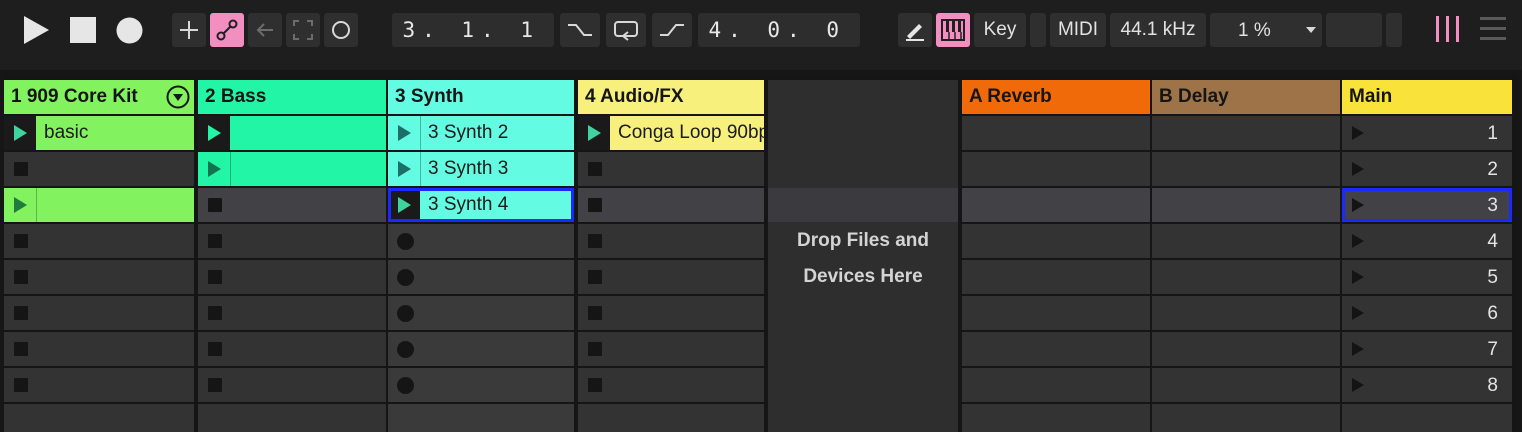 This screenshot has width=1522, height=432. I want to click on loop-button, so click(626, 30).